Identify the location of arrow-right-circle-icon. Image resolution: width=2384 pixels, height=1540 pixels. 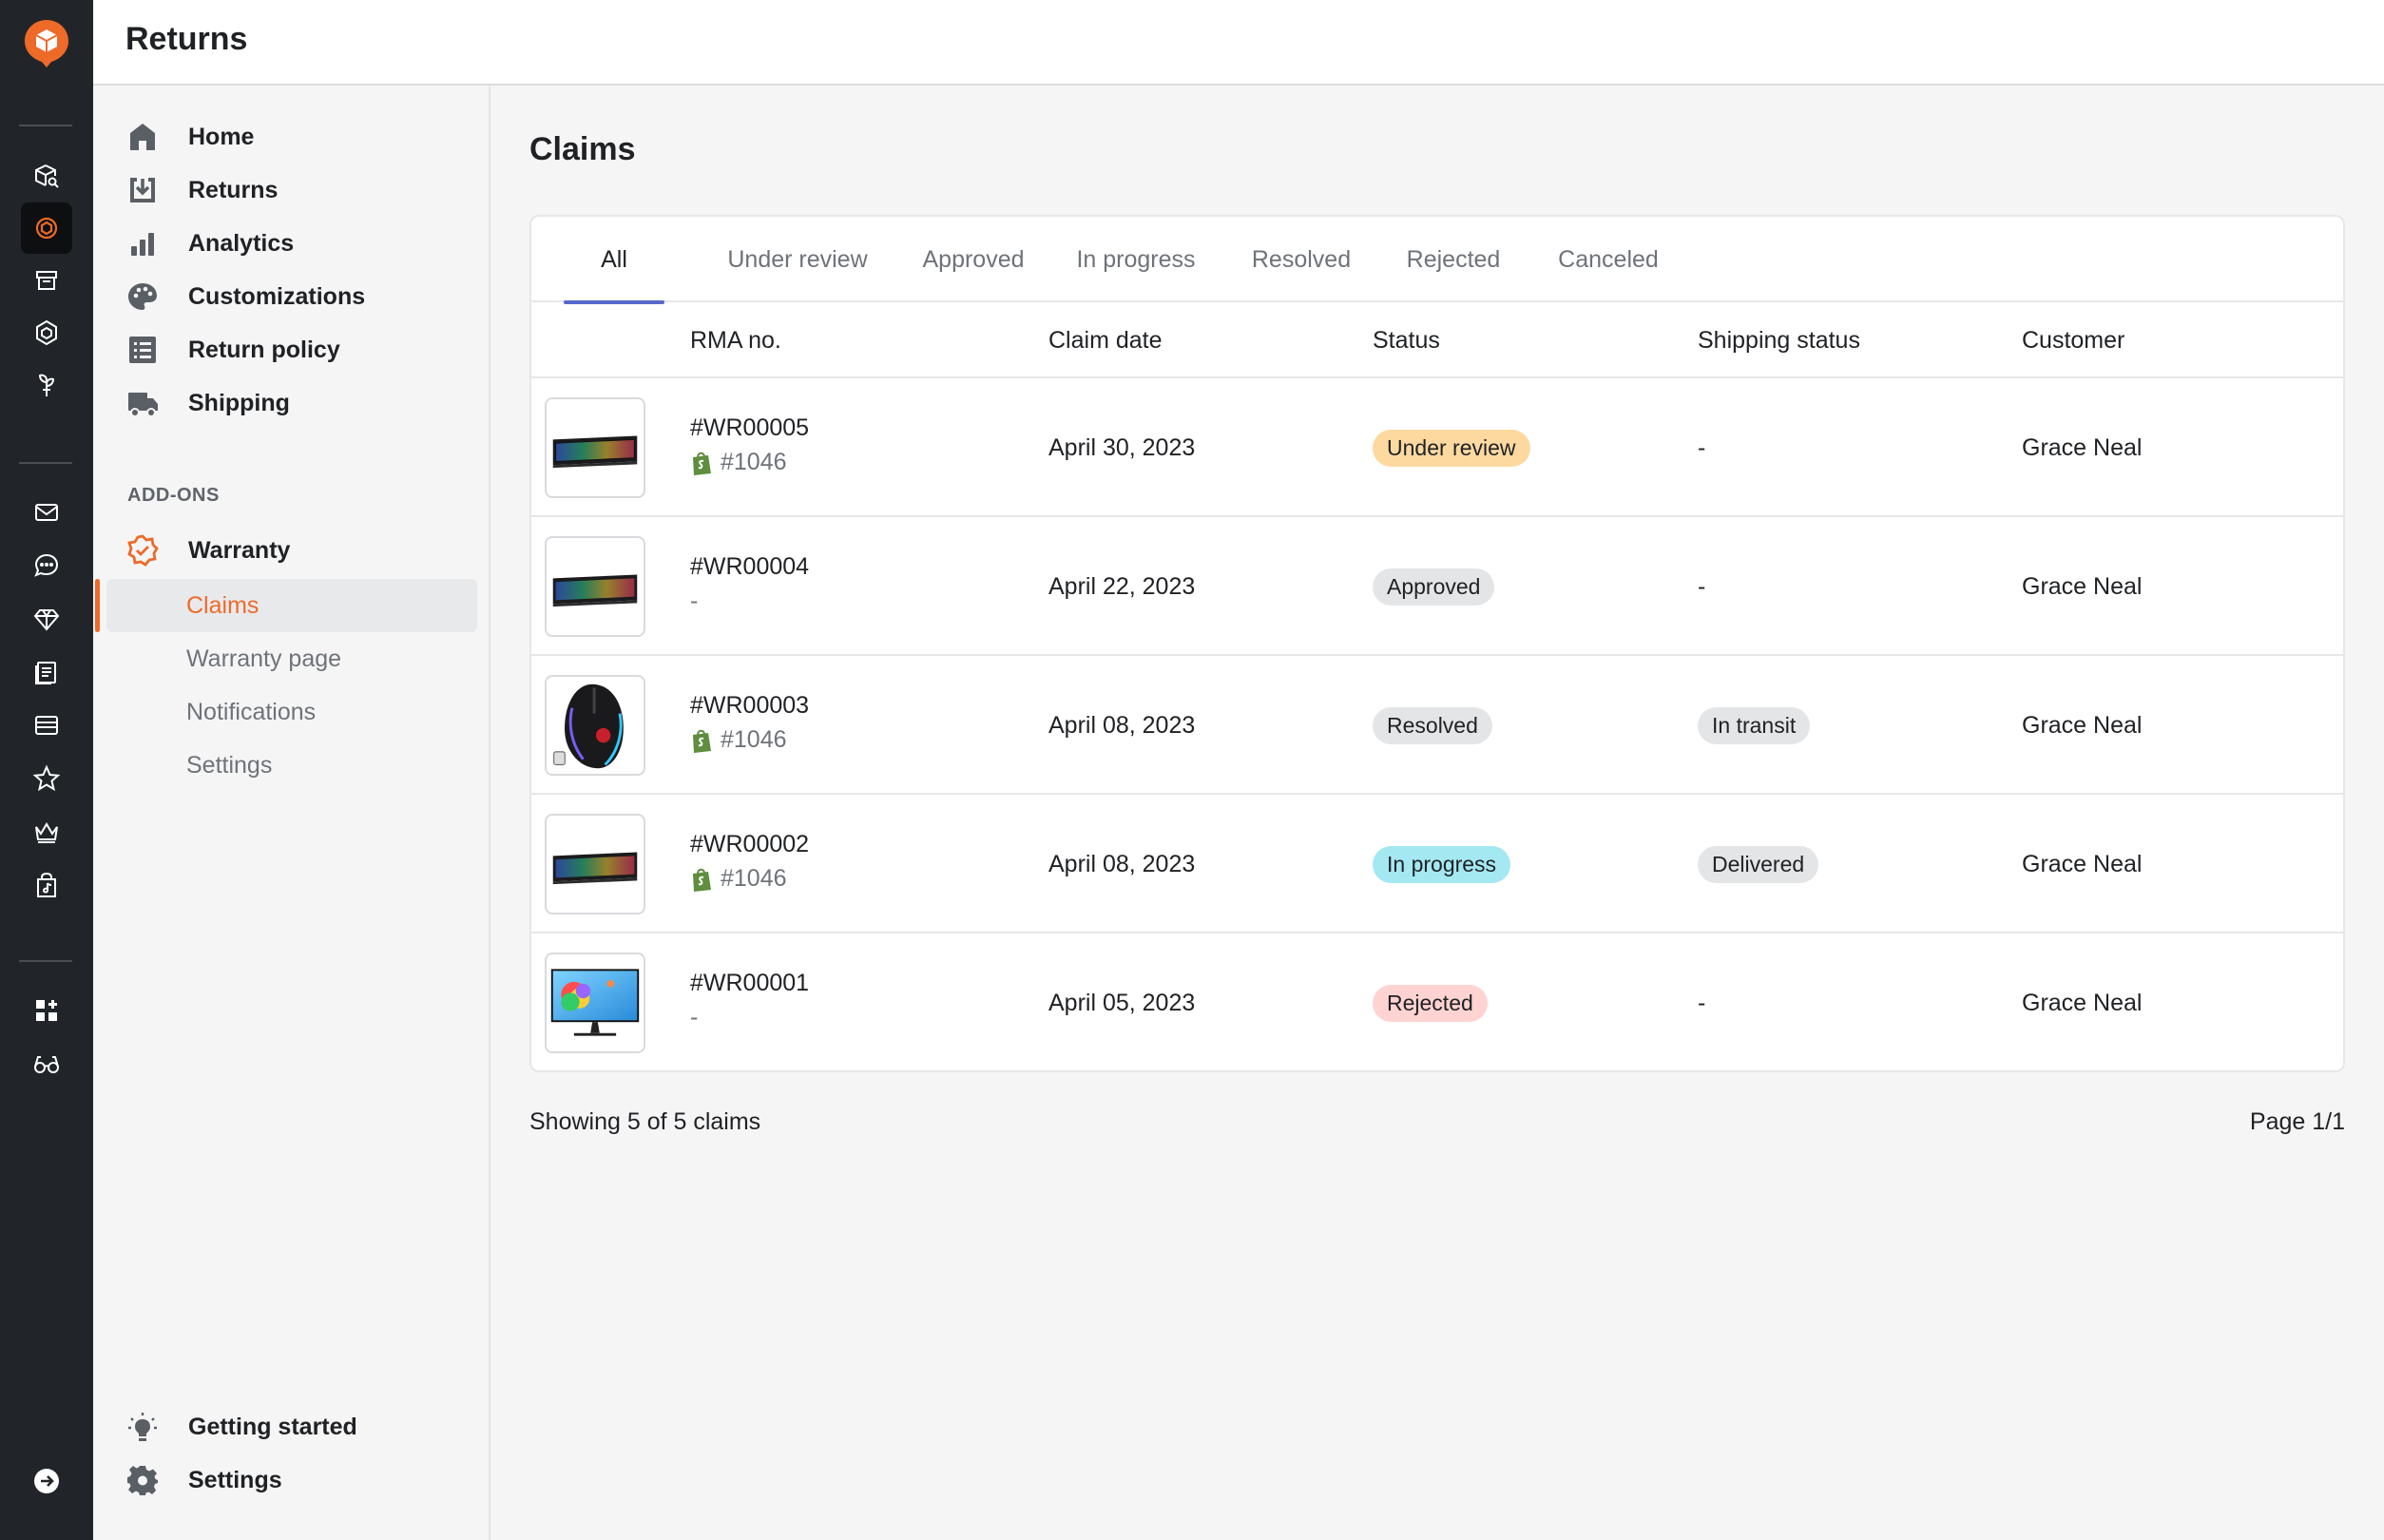
(46, 1481).